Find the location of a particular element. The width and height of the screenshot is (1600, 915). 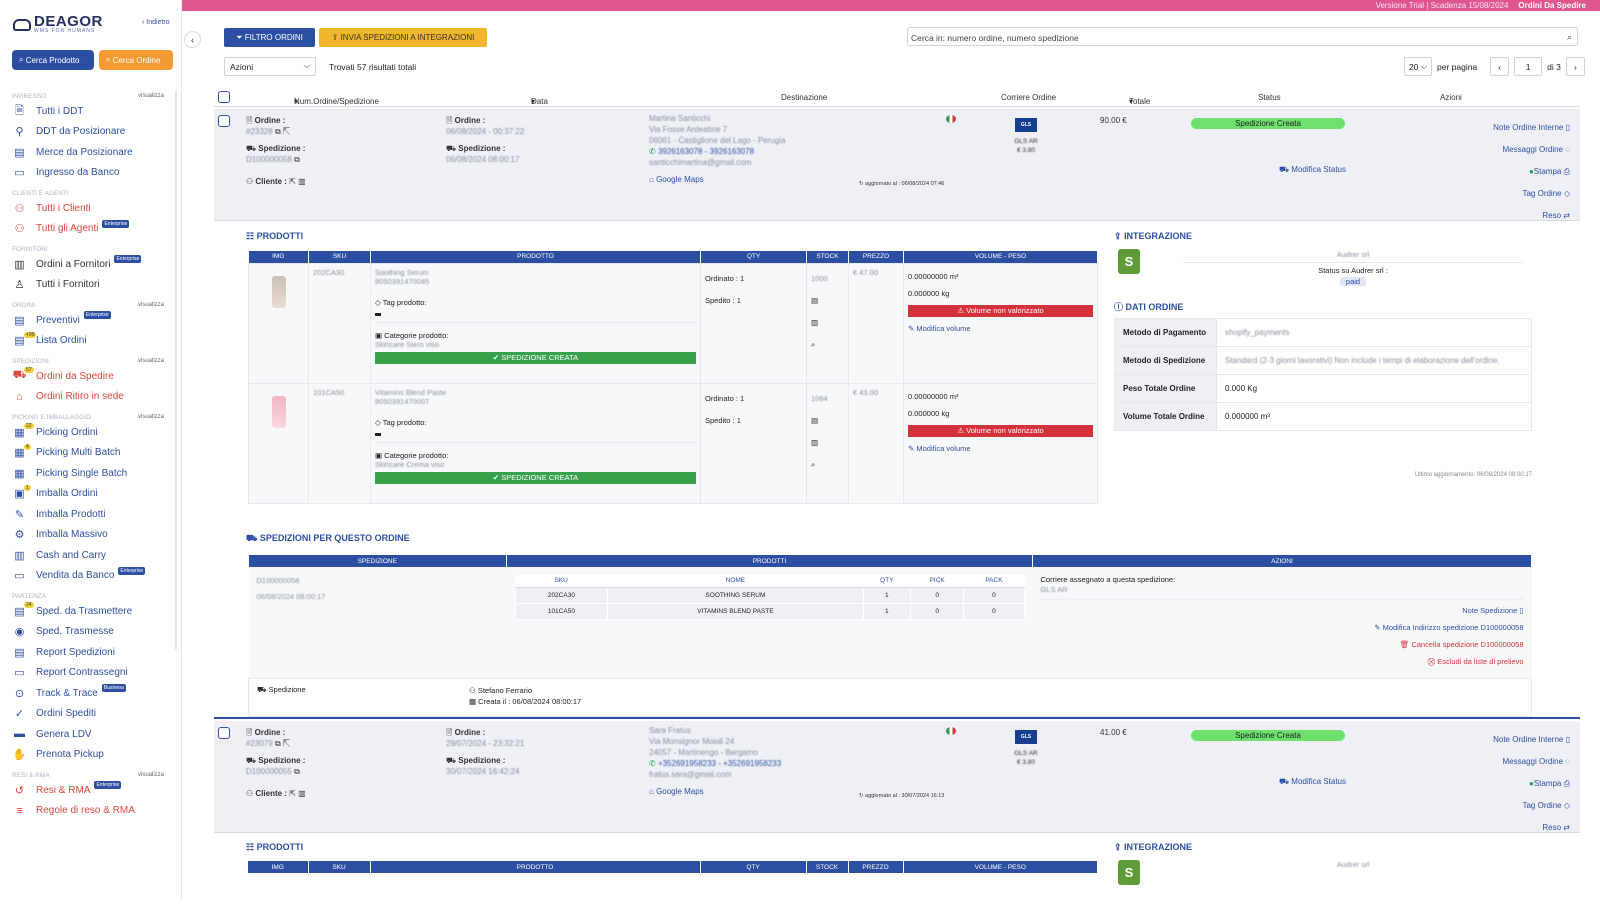

sidebar-item-picking-single-batch: ▦ Picking Single Batch is located at coordinates (88, 473).